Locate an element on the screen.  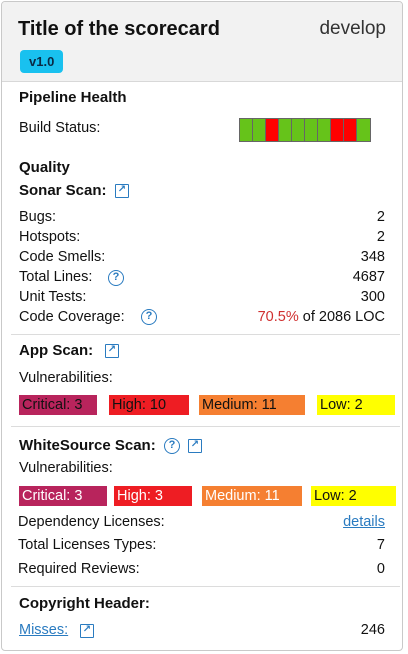
app-scan-vulnerabilities-label: Vulnerabilities: is located at coordinates (66, 378).